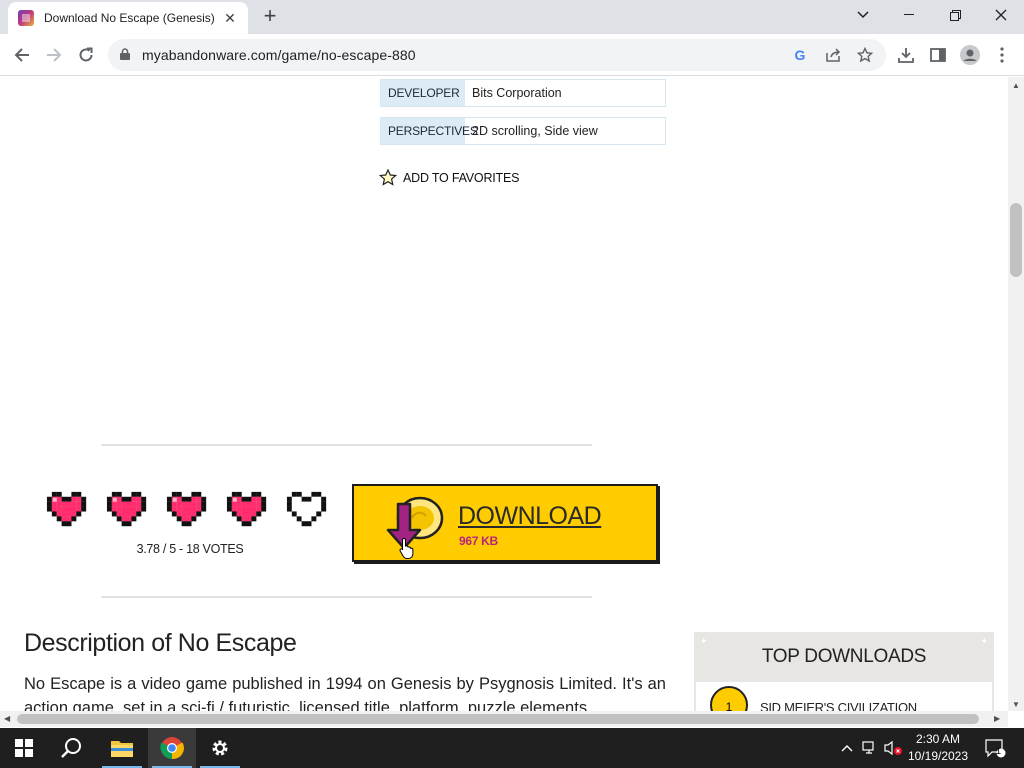  I want to click on gear-icon, so click(220, 748).